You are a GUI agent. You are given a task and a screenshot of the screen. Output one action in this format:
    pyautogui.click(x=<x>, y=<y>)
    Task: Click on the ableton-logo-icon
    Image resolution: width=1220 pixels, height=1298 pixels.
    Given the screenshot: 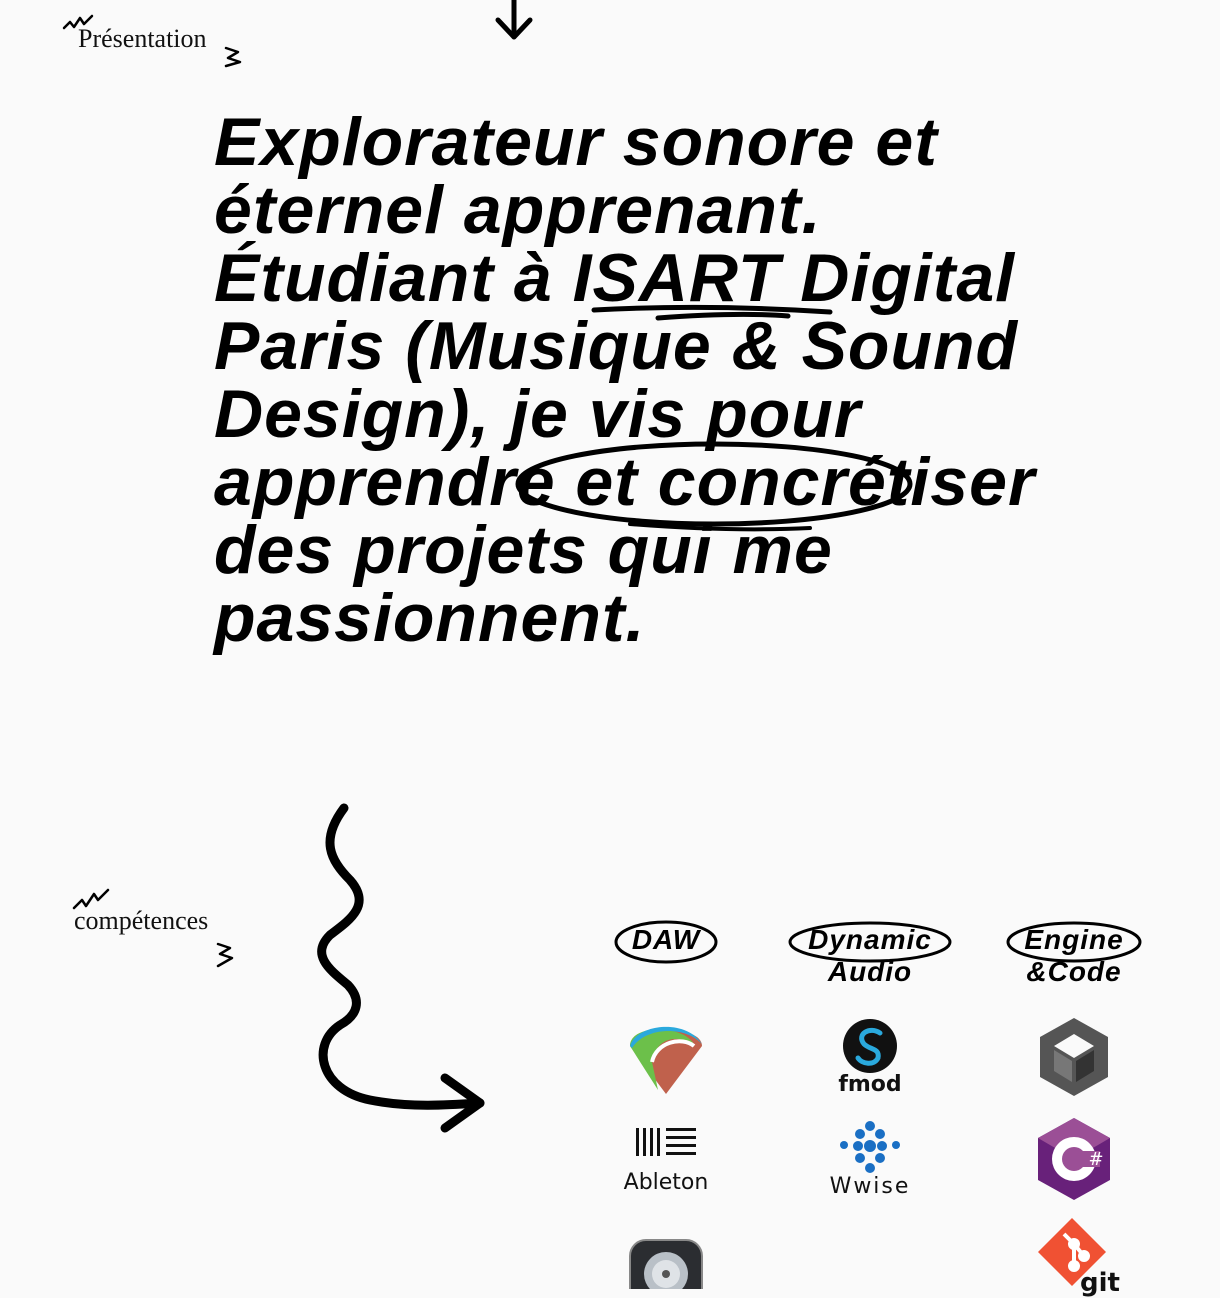 What is the action you would take?
    pyautogui.click(x=666, y=1142)
    